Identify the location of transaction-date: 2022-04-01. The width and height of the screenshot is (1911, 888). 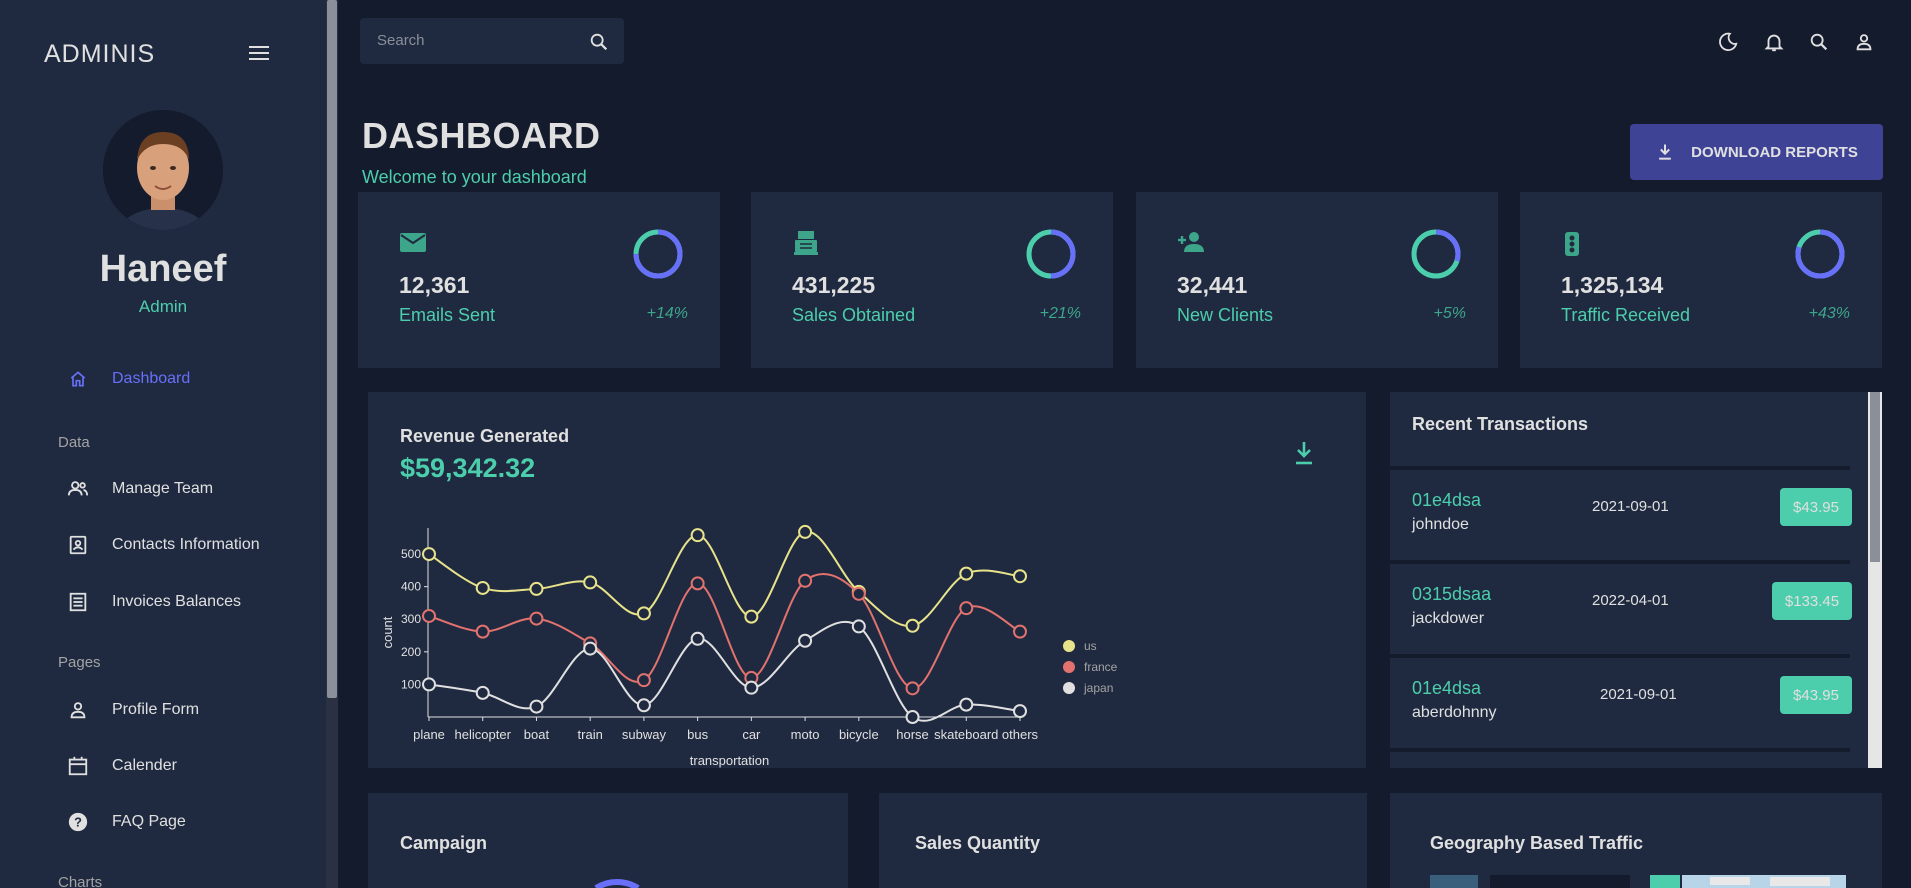
(1630, 600).